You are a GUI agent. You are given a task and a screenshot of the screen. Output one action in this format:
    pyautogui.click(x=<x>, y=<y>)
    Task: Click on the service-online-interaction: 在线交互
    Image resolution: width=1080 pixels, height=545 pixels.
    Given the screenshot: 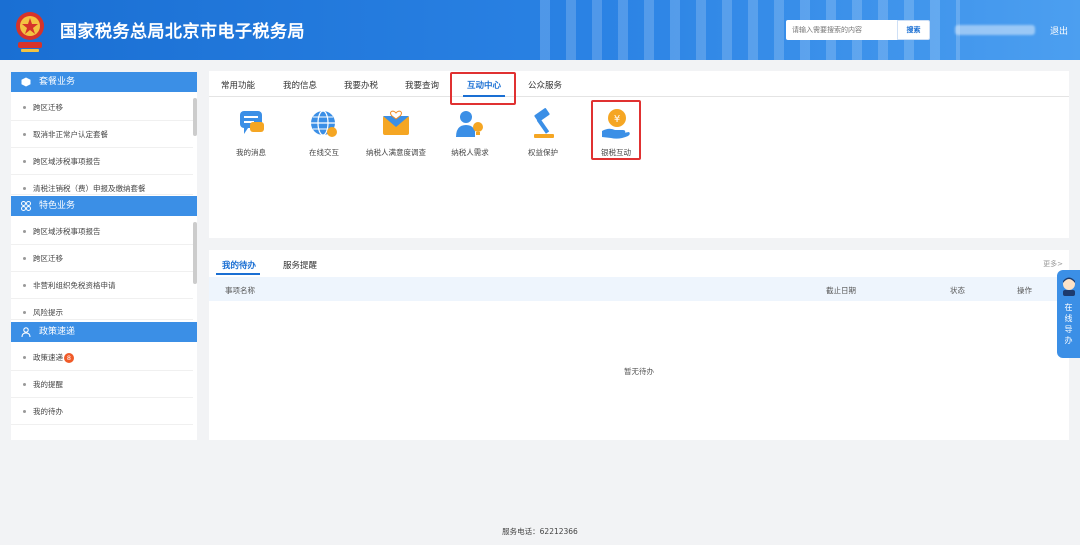 What is the action you would take?
    pyautogui.click(x=324, y=132)
    